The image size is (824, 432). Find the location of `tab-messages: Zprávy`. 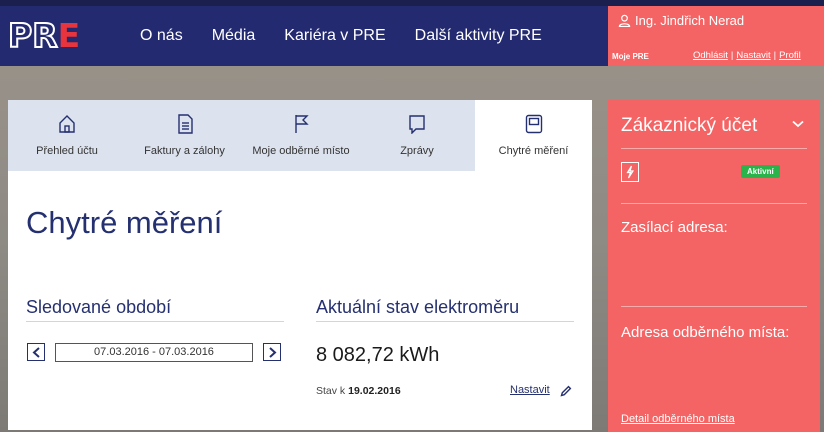

tab-messages: Zprávy is located at coordinates (417, 135).